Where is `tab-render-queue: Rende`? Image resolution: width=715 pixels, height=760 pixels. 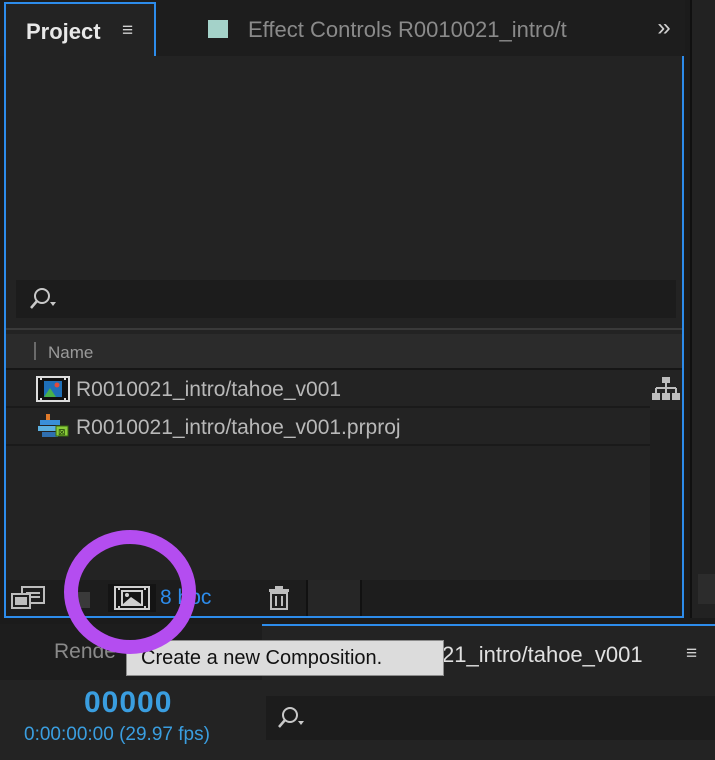
tab-render-queue: Rende is located at coordinates (85, 652).